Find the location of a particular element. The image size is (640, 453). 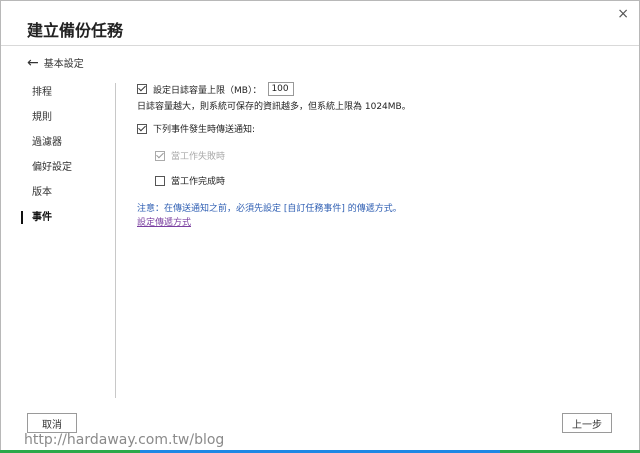

sidebar-item-preferences: 偏好設定 is located at coordinates (66, 167).